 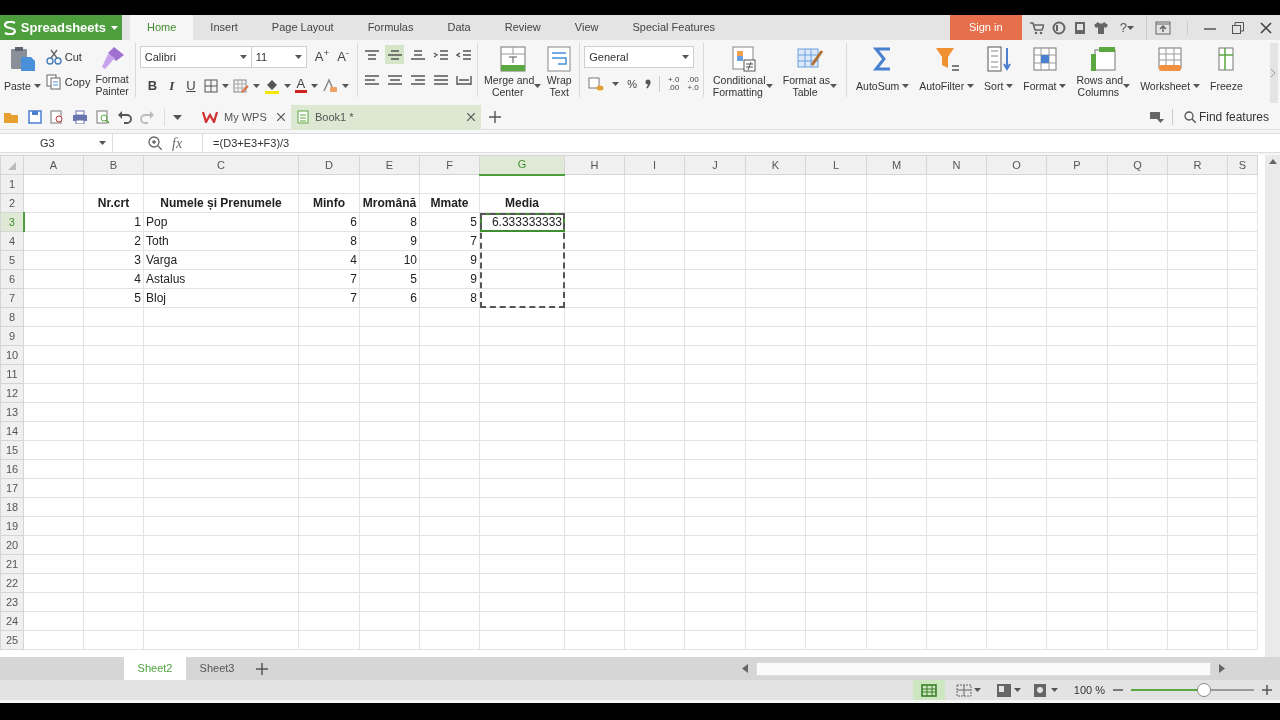 What do you see at coordinates (53, 165) in the screenshot?
I see `column-header: A` at bounding box center [53, 165].